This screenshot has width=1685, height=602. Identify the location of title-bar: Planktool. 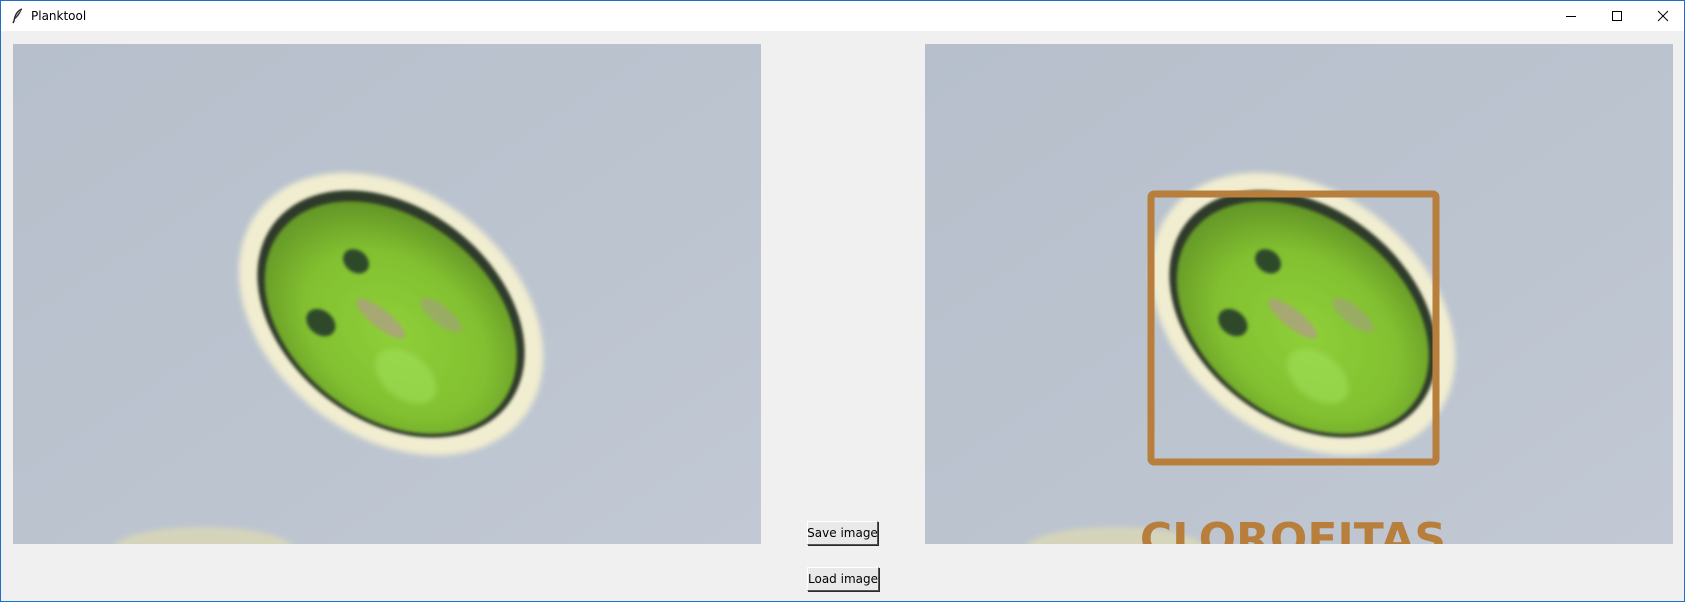
(842, 16).